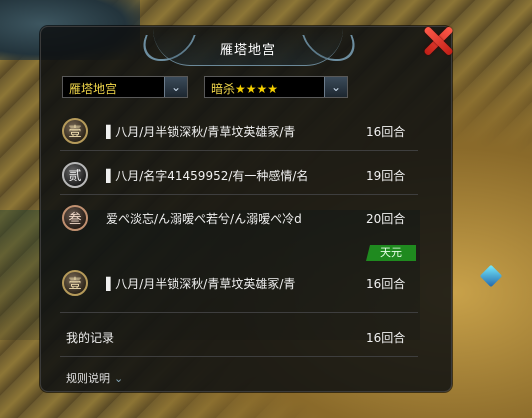 This screenshot has width=532, height=418. I want to click on team-names: ▌八月/名字41459952/有一种感情/名, so click(207, 176).